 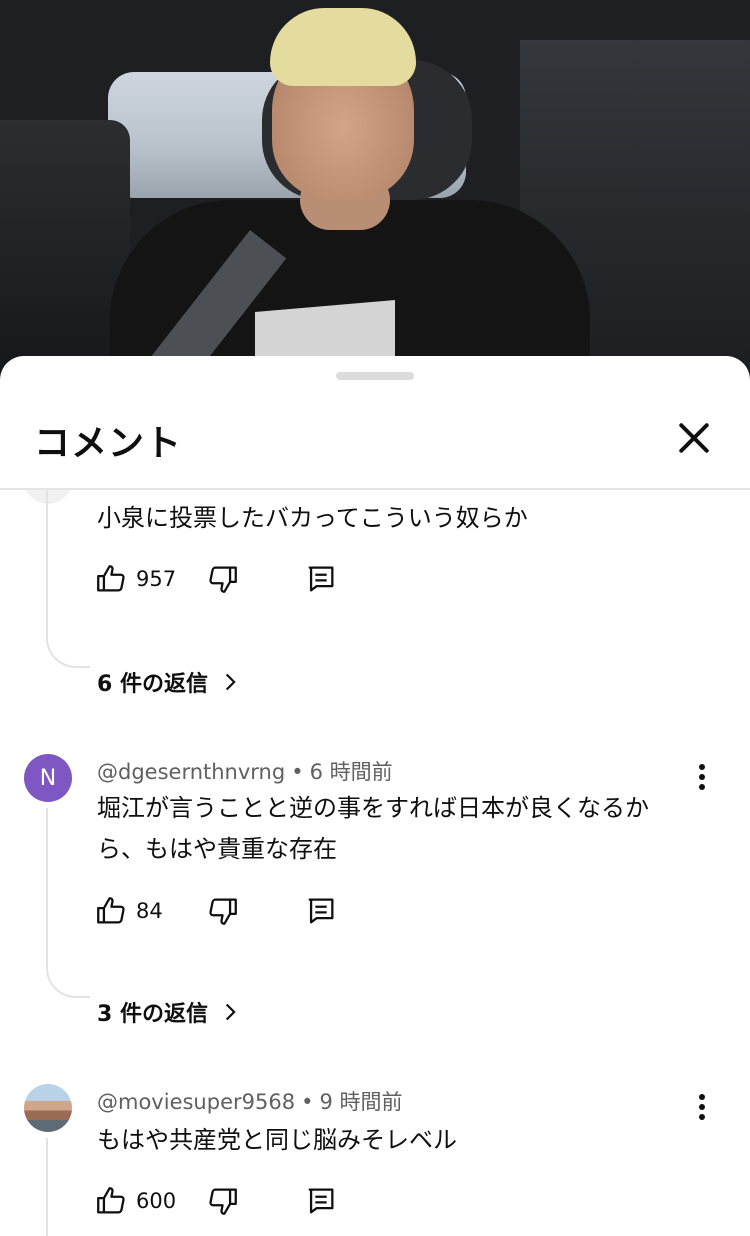 What do you see at coordinates (361, 1102) in the screenshot?
I see `timestamp: 9 時間前` at bounding box center [361, 1102].